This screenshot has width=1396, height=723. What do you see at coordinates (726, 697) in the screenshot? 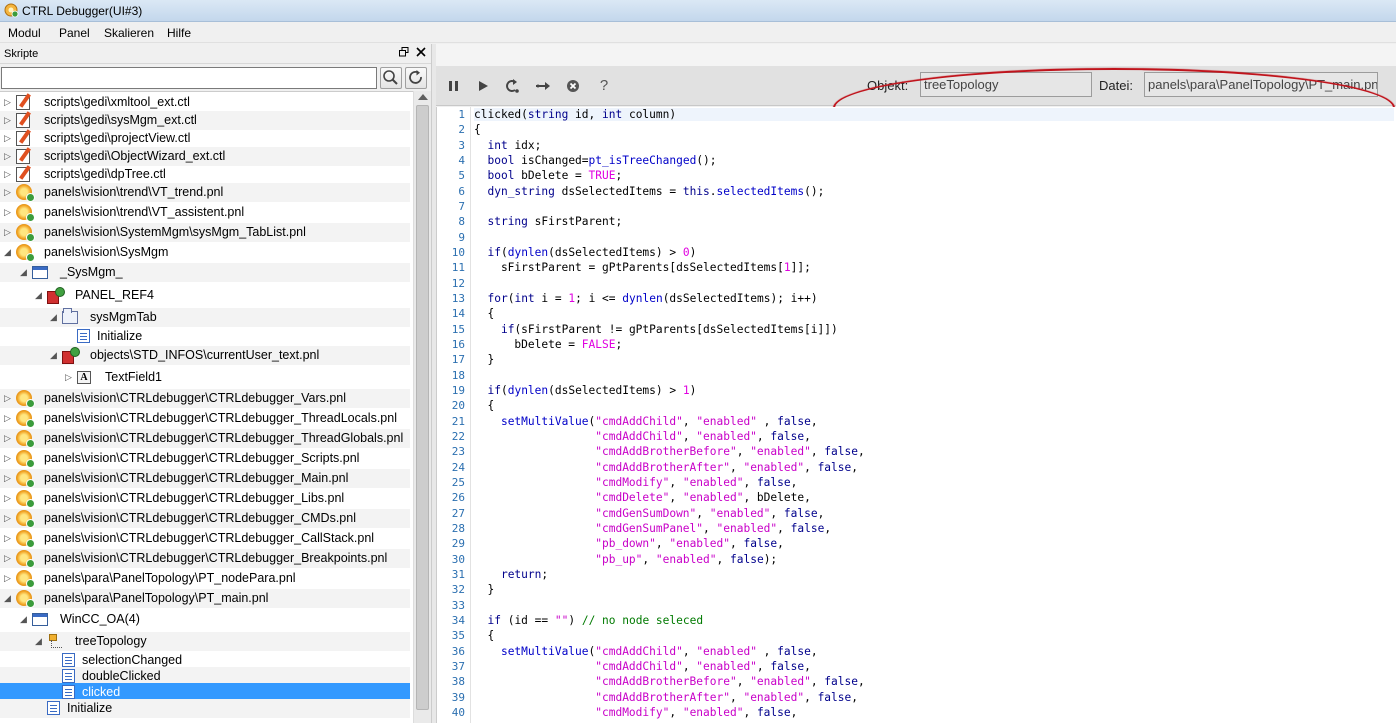
I see `code-line: "cmdAddBrotherAfter", "enabled", false,` at bounding box center [726, 697].